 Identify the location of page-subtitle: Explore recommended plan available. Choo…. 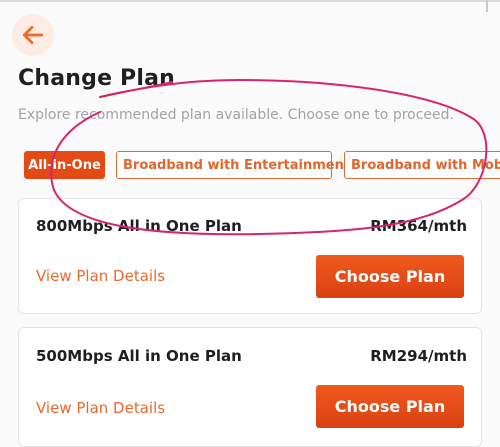
(236, 115).